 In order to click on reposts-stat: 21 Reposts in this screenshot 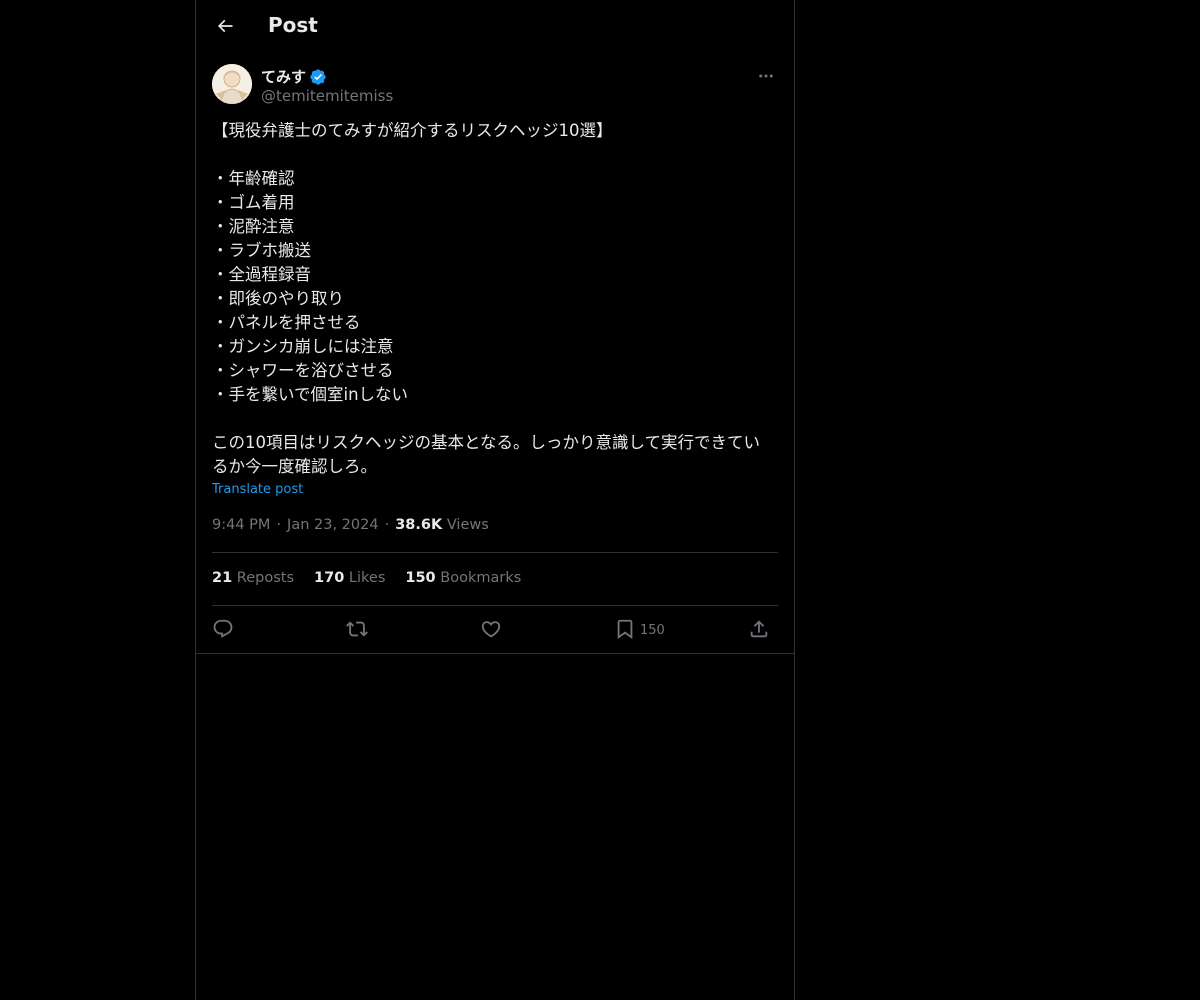, I will do `click(253, 578)`.